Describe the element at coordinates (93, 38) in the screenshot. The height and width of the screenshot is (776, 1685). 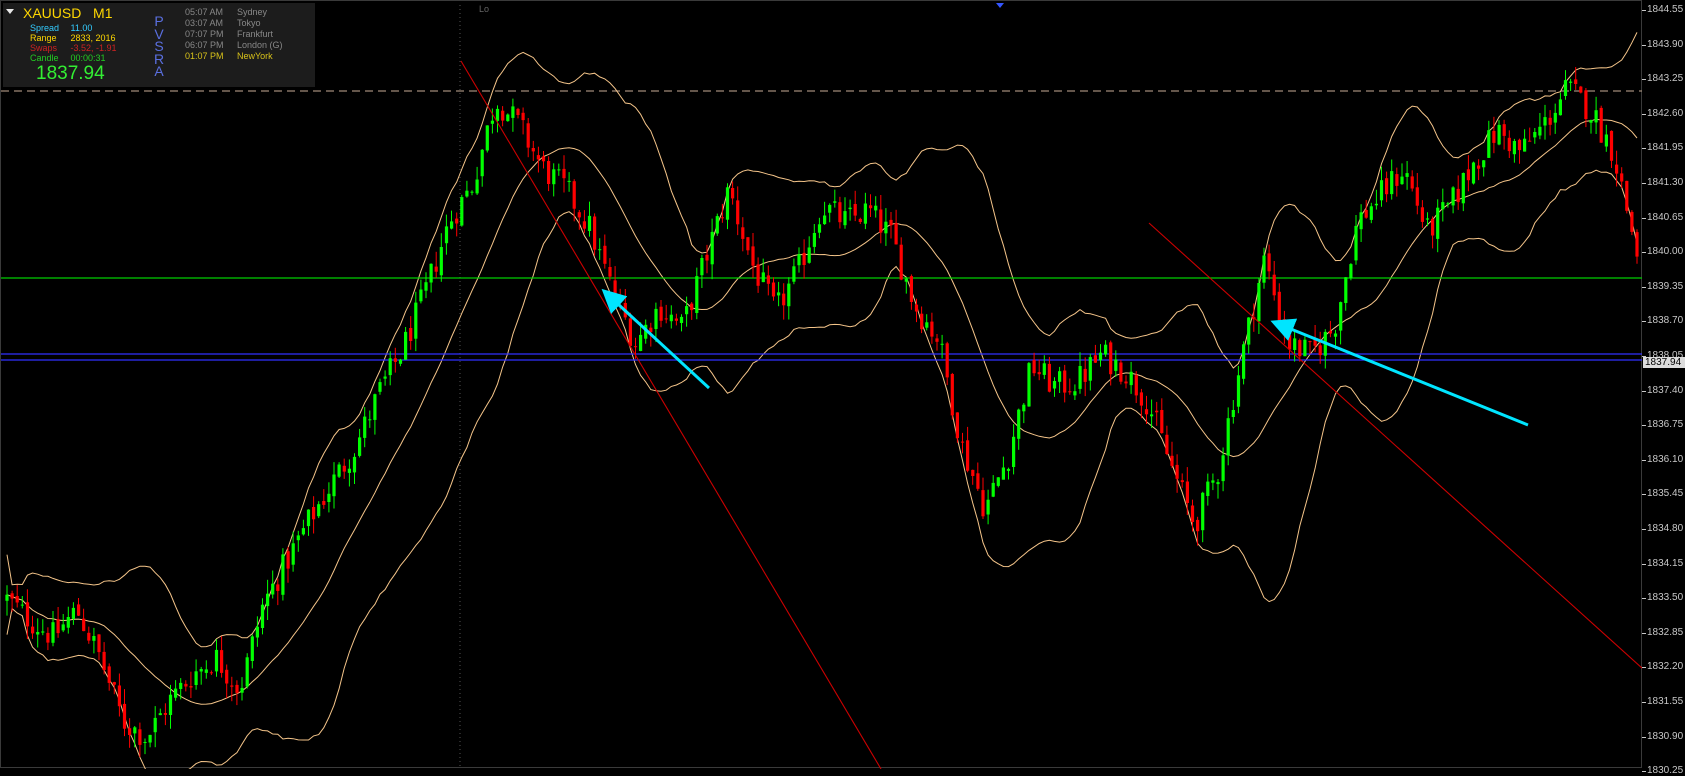
I see `range-value: 2833, 2016` at that location.